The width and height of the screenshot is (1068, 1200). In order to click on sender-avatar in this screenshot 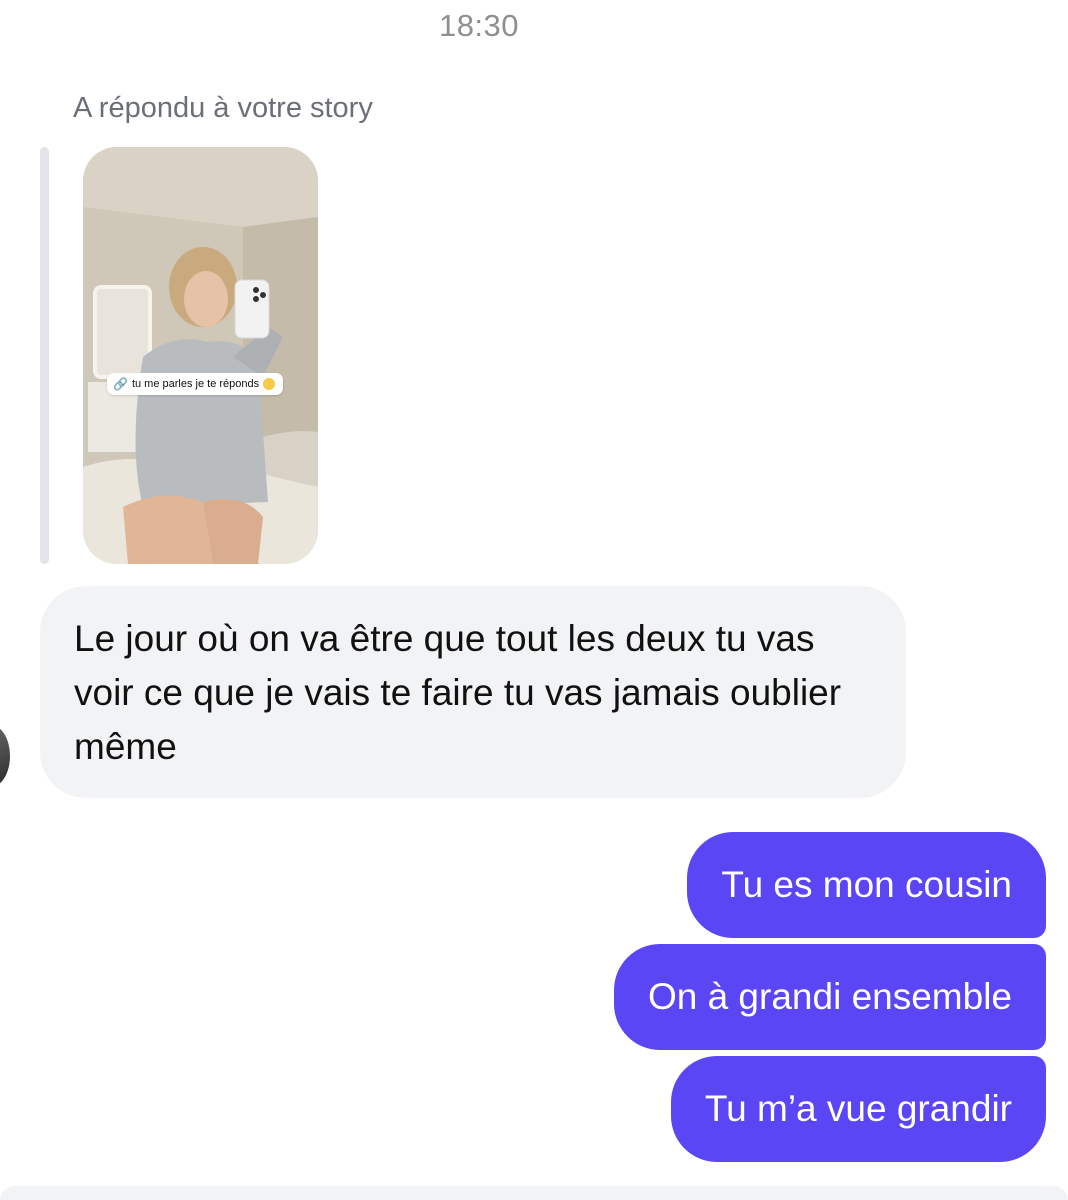, I will do `click(5, 756)`.